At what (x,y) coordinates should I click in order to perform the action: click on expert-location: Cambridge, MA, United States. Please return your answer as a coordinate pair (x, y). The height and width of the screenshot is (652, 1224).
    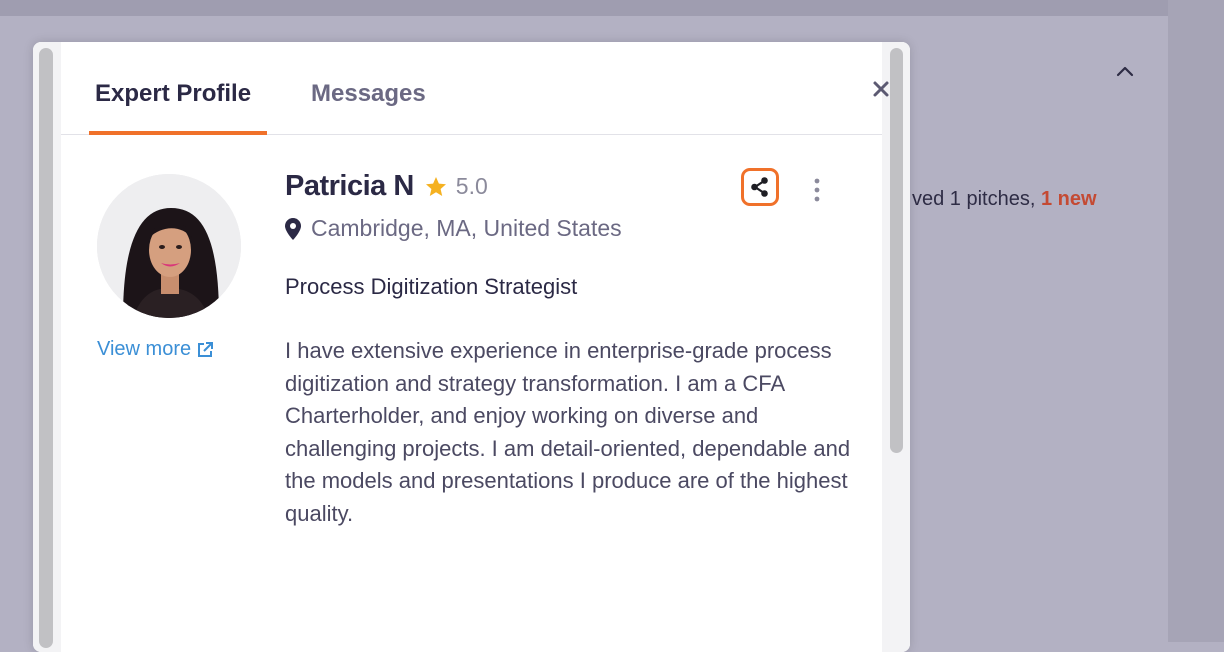
    Looking at the image, I should click on (466, 228).